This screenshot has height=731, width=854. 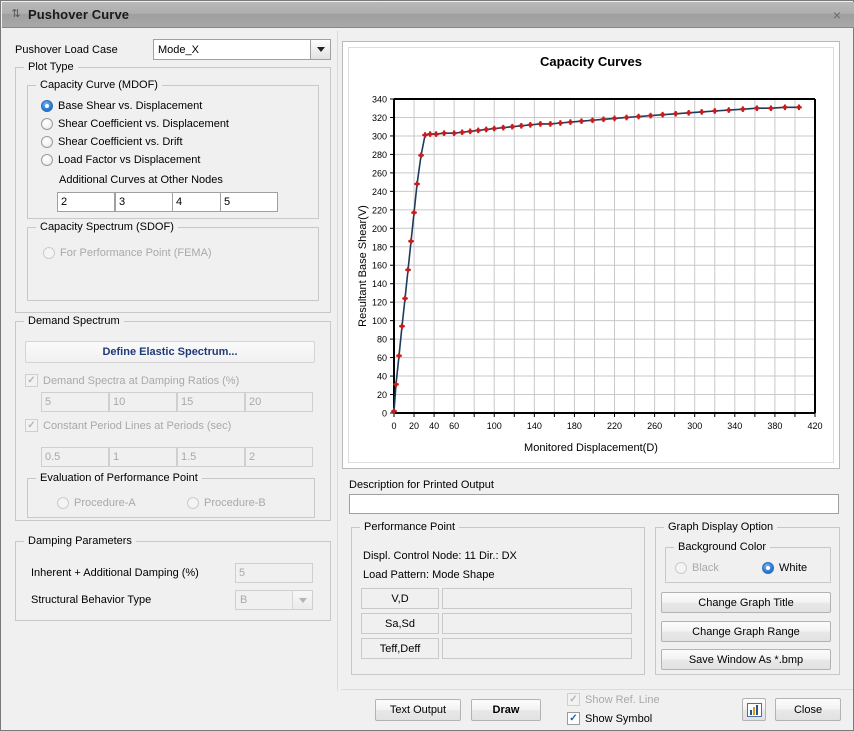 I want to click on radio-shear-coefficient-vs-drift: Shear Coefficient vs. Drift, so click(x=112, y=142).